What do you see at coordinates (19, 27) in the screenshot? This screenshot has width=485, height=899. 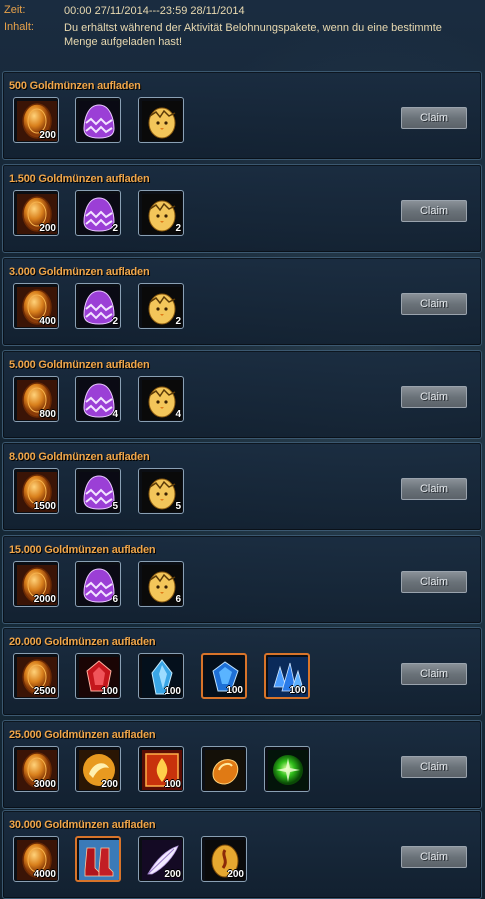 I see `content-label: Inhalt:` at bounding box center [19, 27].